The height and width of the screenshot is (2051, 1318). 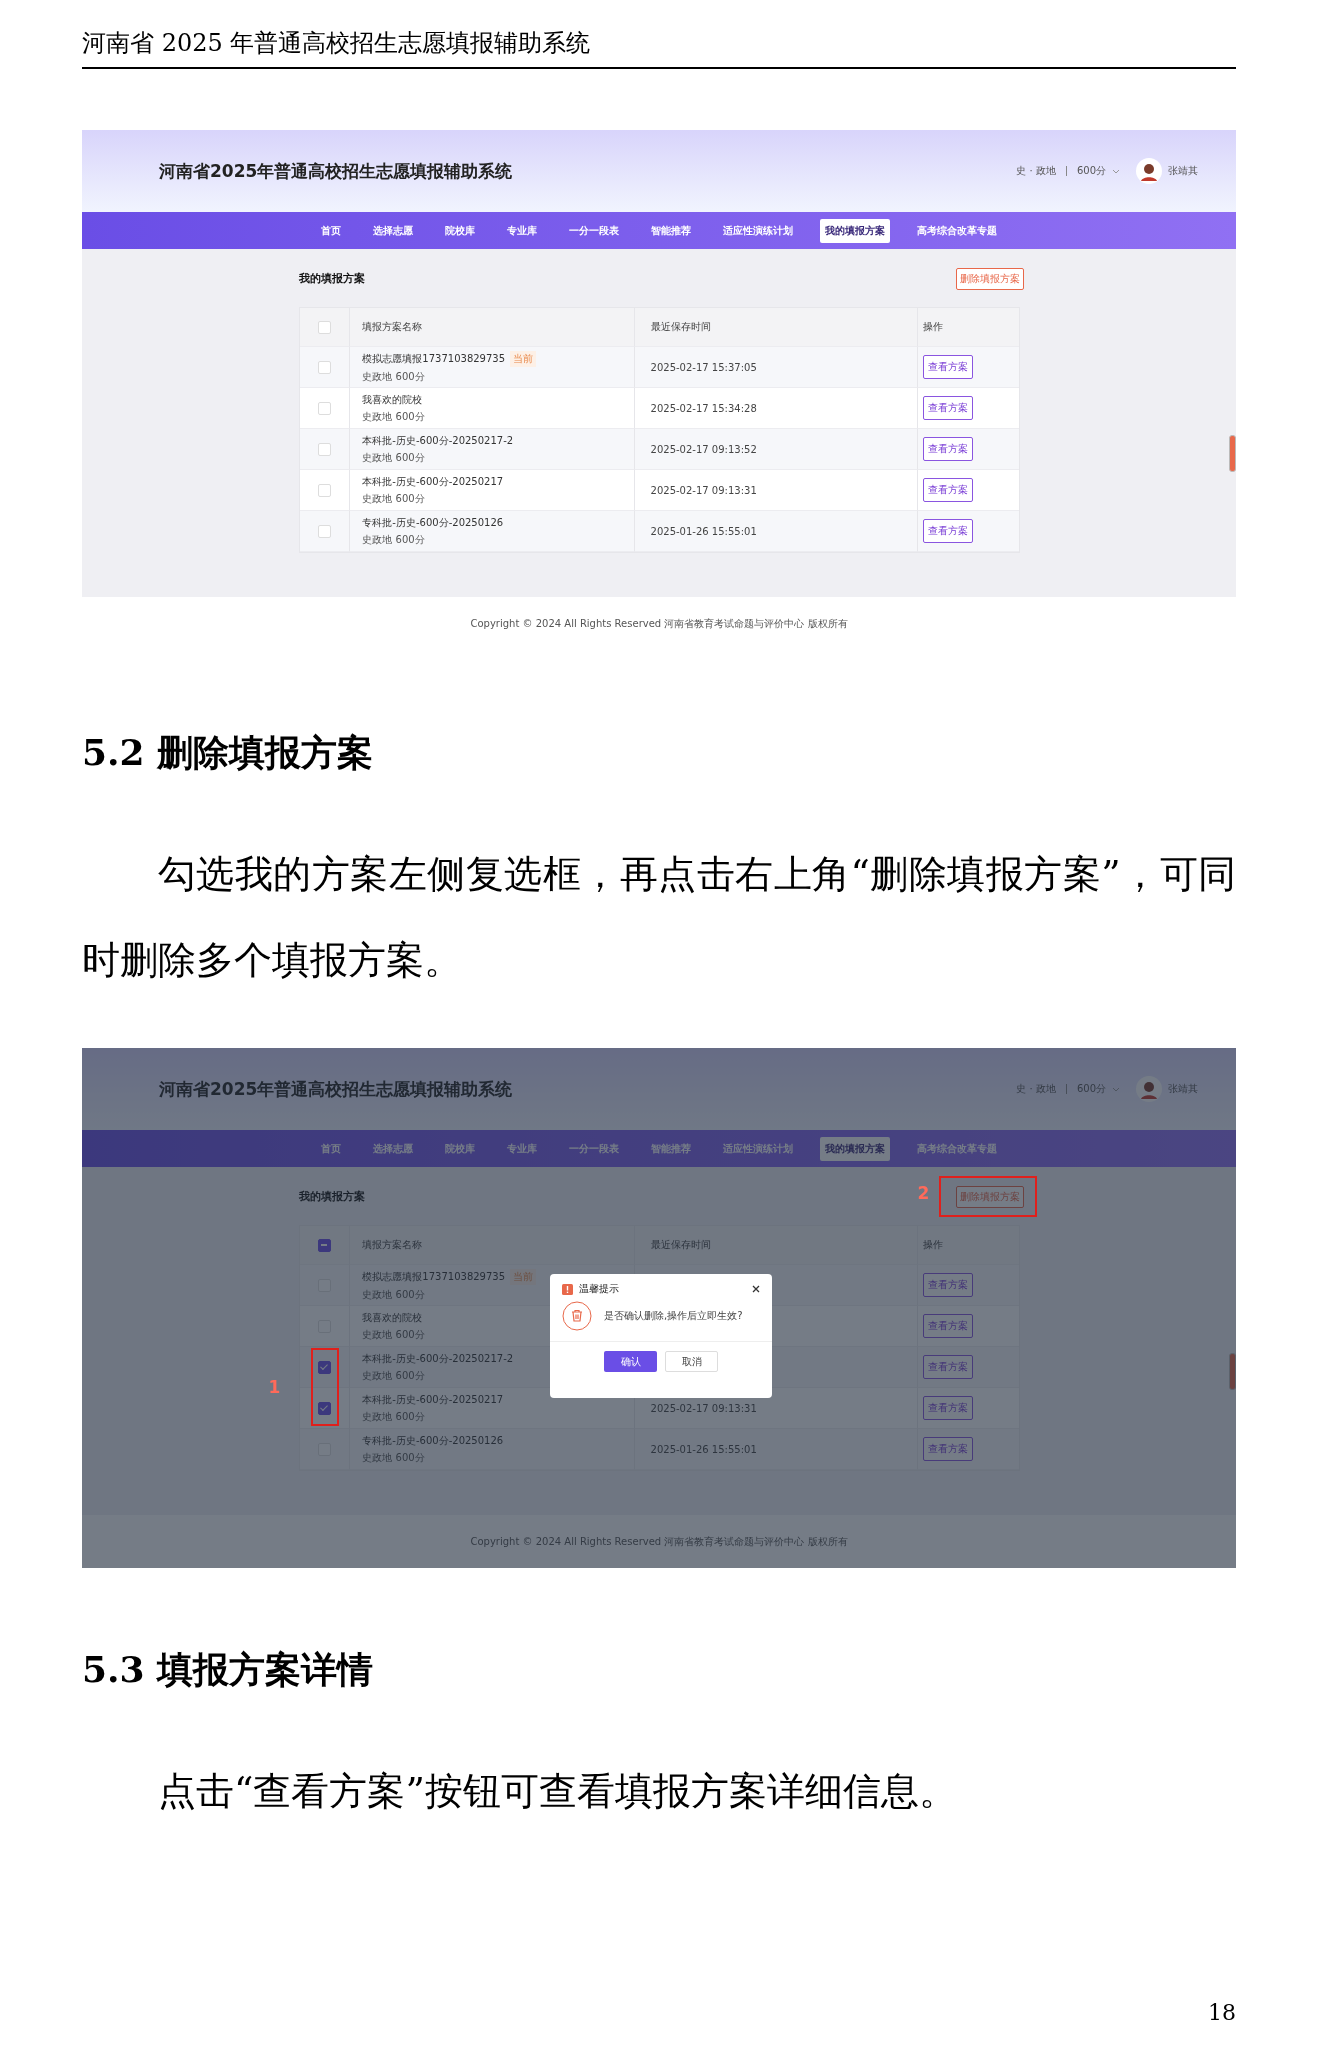 What do you see at coordinates (659, 917) in the screenshot?
I see `body-paragraph: 勾选我的方案左侧复选框，再点击右上角“删除填报方案”，可同时删除多个填报方案。` at bounding box center [659, 917].